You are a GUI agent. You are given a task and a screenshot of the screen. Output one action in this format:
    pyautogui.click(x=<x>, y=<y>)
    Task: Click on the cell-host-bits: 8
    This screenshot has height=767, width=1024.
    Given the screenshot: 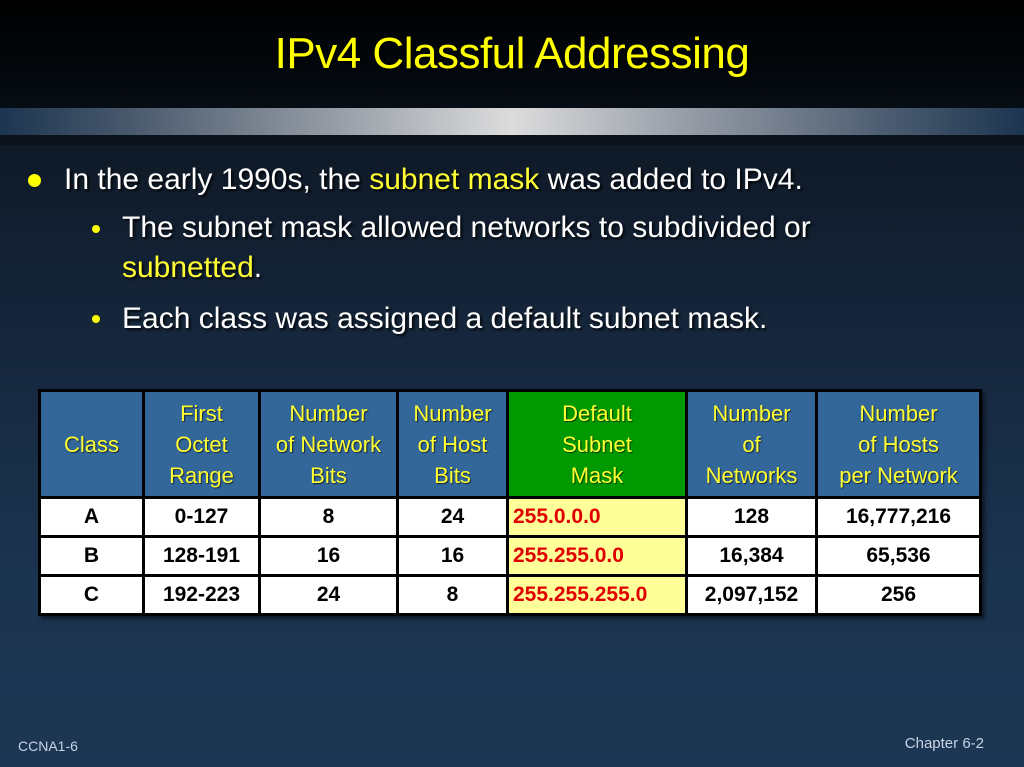 What is the action you would take?
    pyautogui.click(x=452, y=595)
    